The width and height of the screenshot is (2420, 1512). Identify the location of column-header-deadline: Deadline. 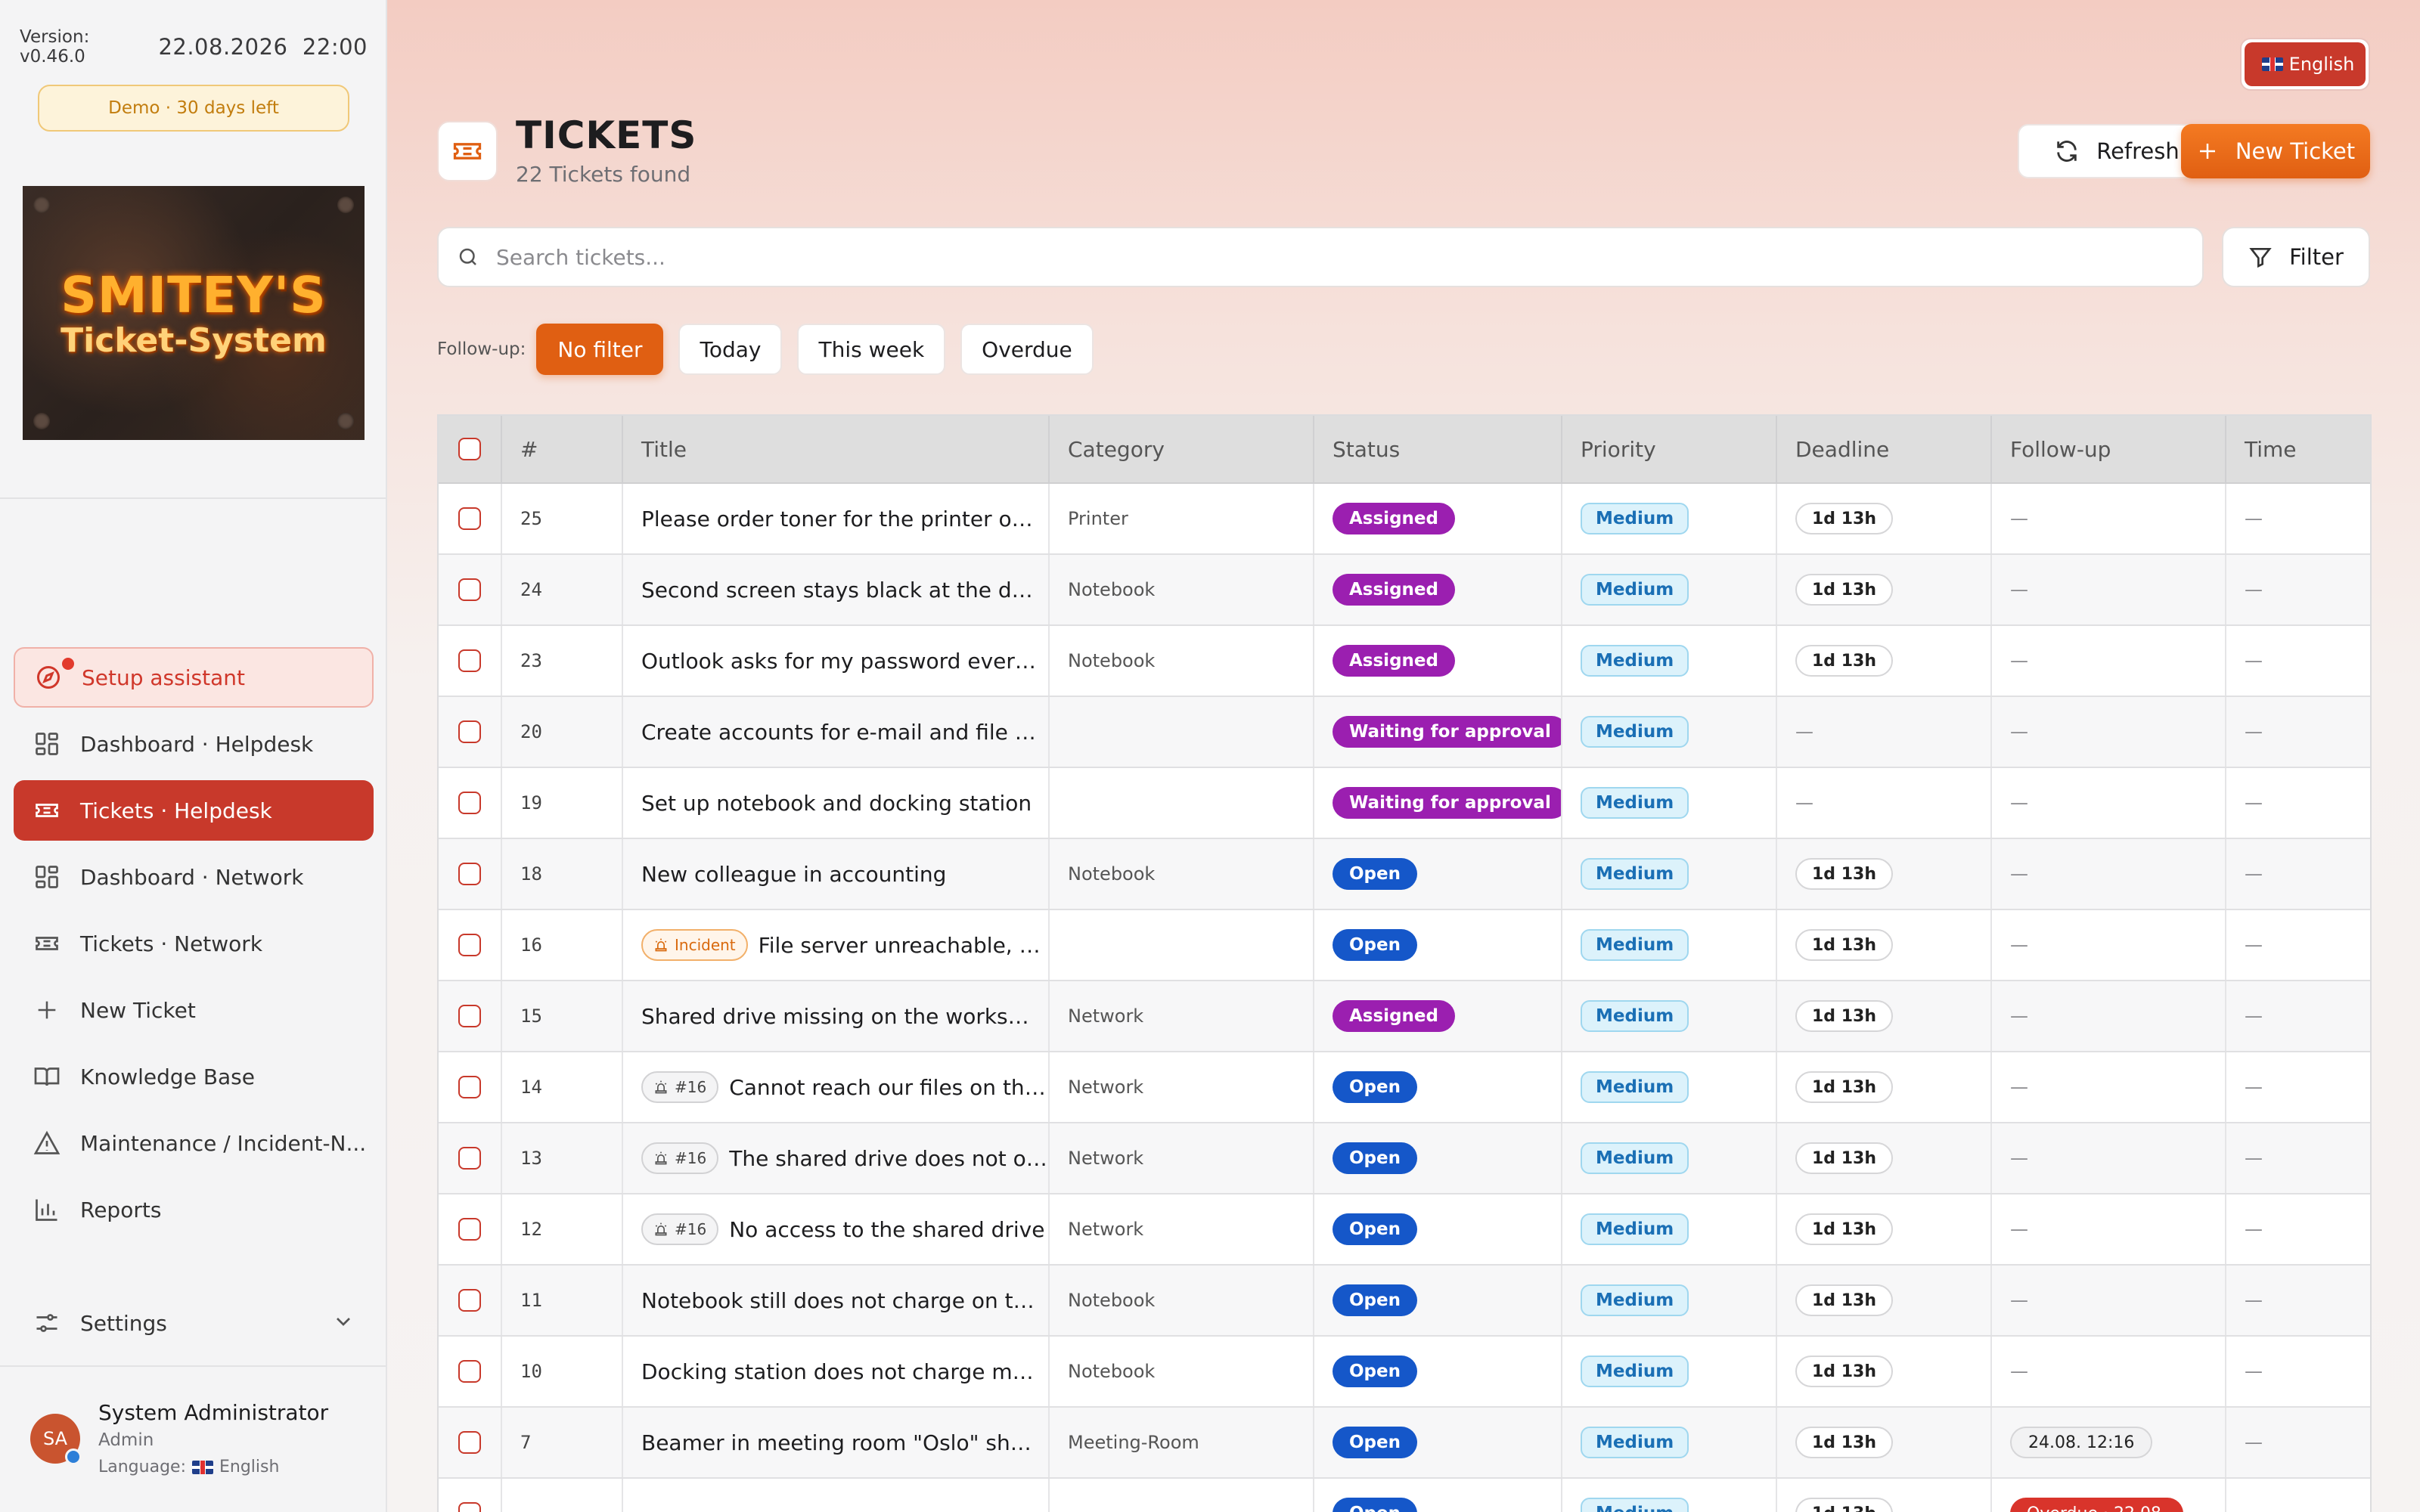
(1884, 449).